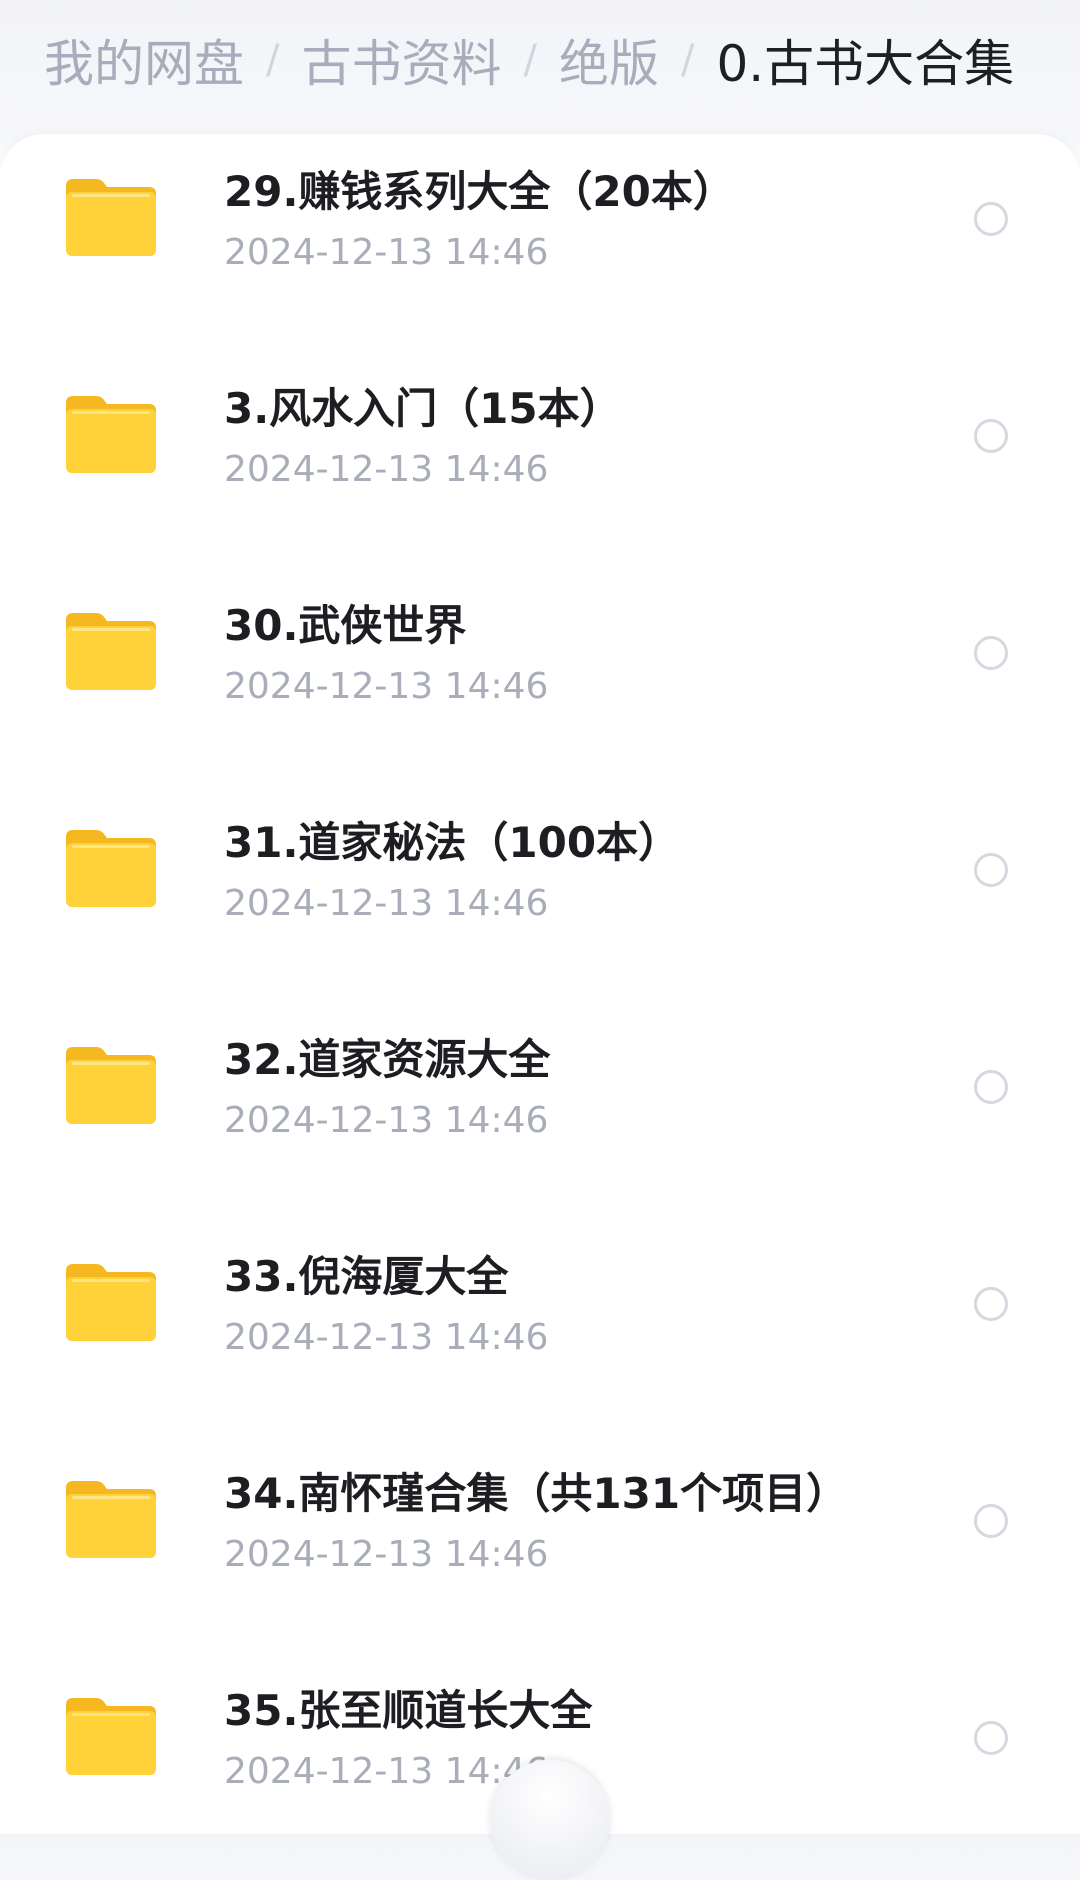  What do you see at coordinates (550, 1820) in the screenshot?
I see `floating-action-button` at bounding box center [550, 1820].